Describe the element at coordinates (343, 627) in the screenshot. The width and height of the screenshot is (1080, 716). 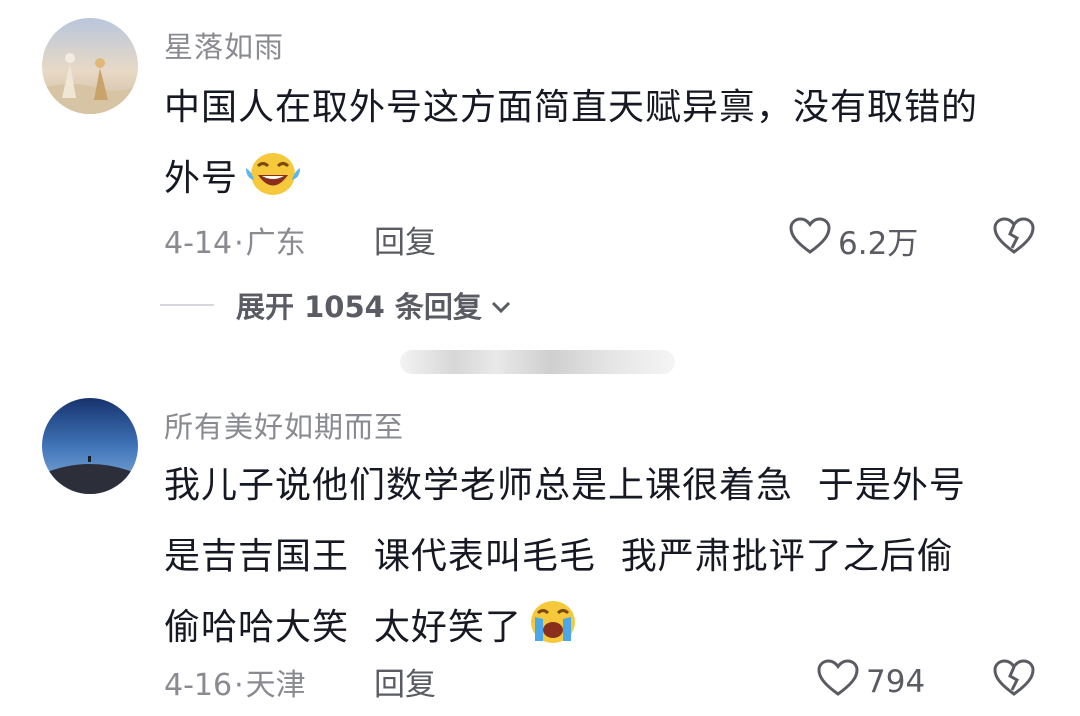
I see `comment-line: 偷哈哈大笑 太好笑了` at that location.